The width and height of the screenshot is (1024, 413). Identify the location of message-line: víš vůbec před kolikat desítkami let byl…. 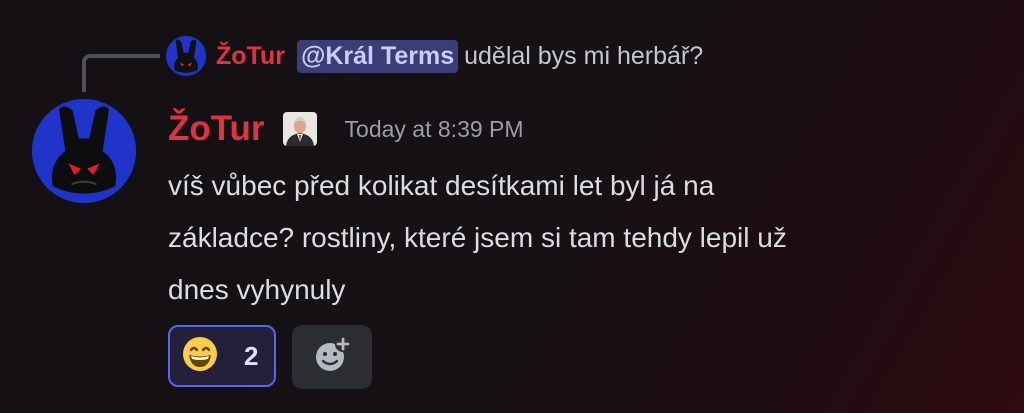
(441, 185).